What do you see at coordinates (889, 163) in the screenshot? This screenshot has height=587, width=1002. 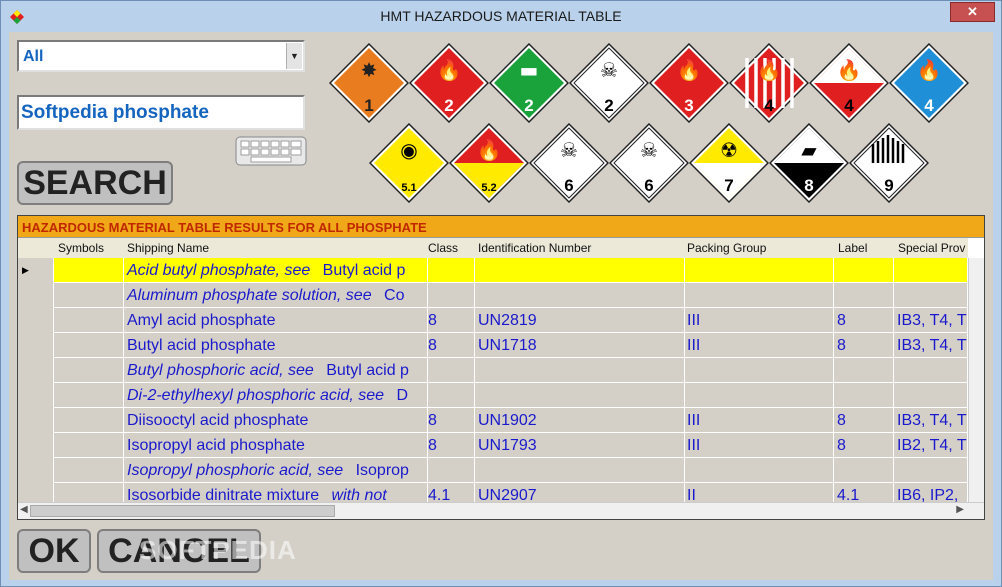 I see `placard-15-striped-icon: 9` at bounding box center [889, 163].